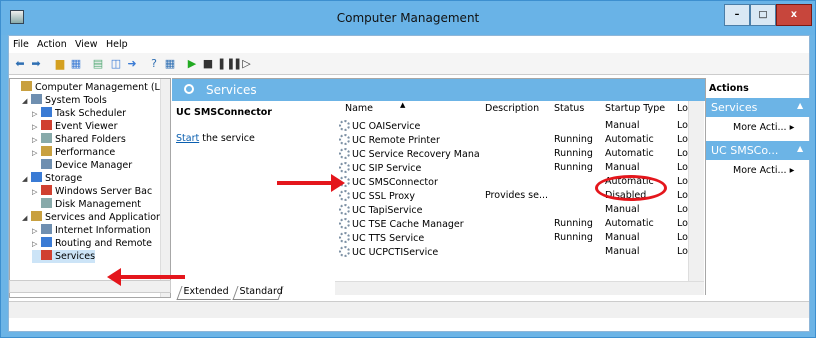 The width and height of the screenshot is (816, 338). I want to click on actions-title: Actions, so click(729, 88).